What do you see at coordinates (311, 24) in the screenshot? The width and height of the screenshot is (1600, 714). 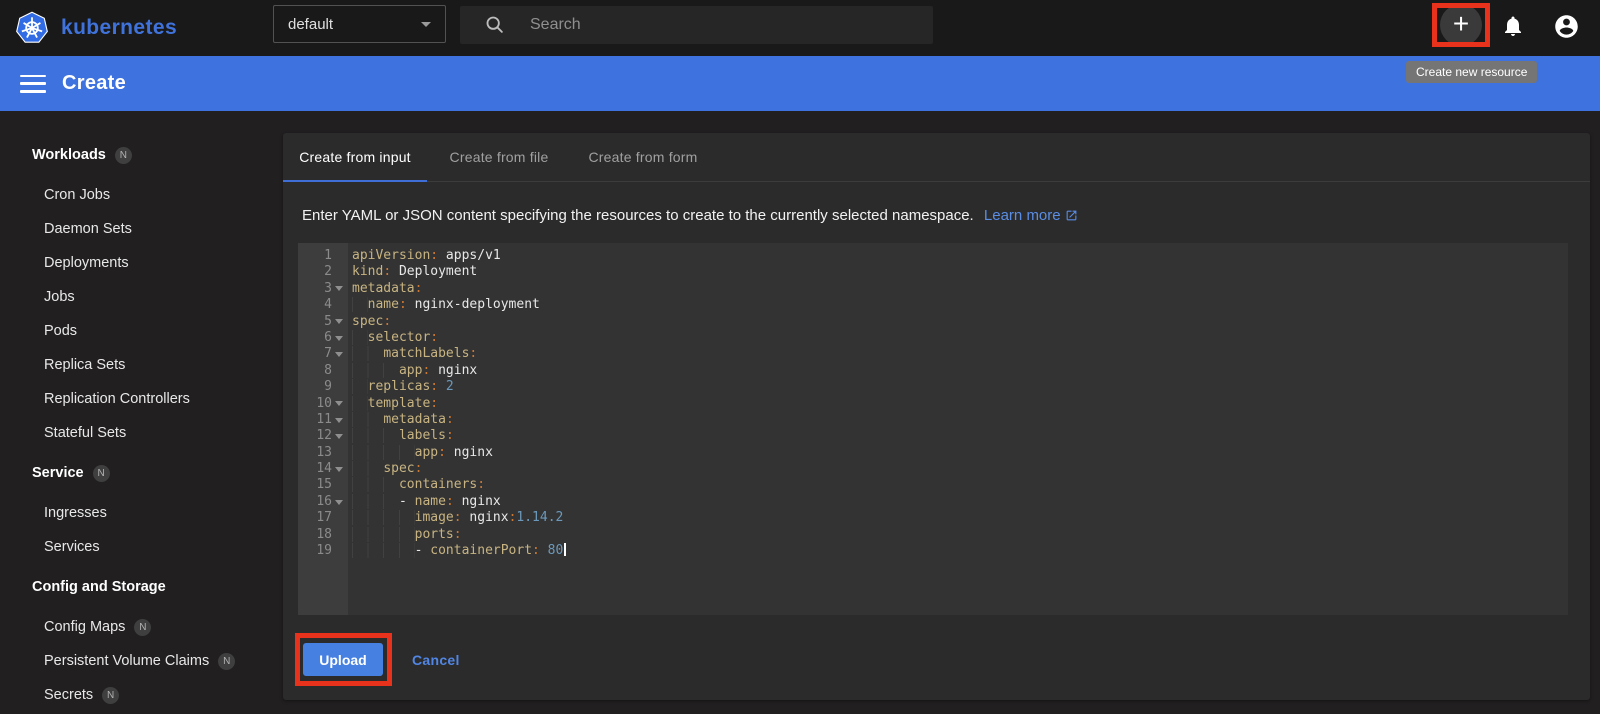 I see `namespace-selected-value: default` at bounding box center [311, 24].